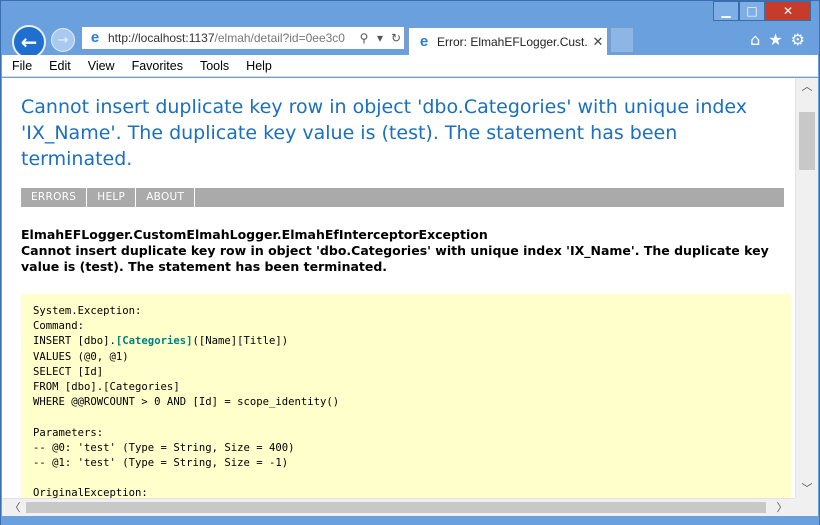 This screenshot has width=820, height=525. I want to click on toolbar-icons: ⌂ ★ ⚙, so click(777, 39).